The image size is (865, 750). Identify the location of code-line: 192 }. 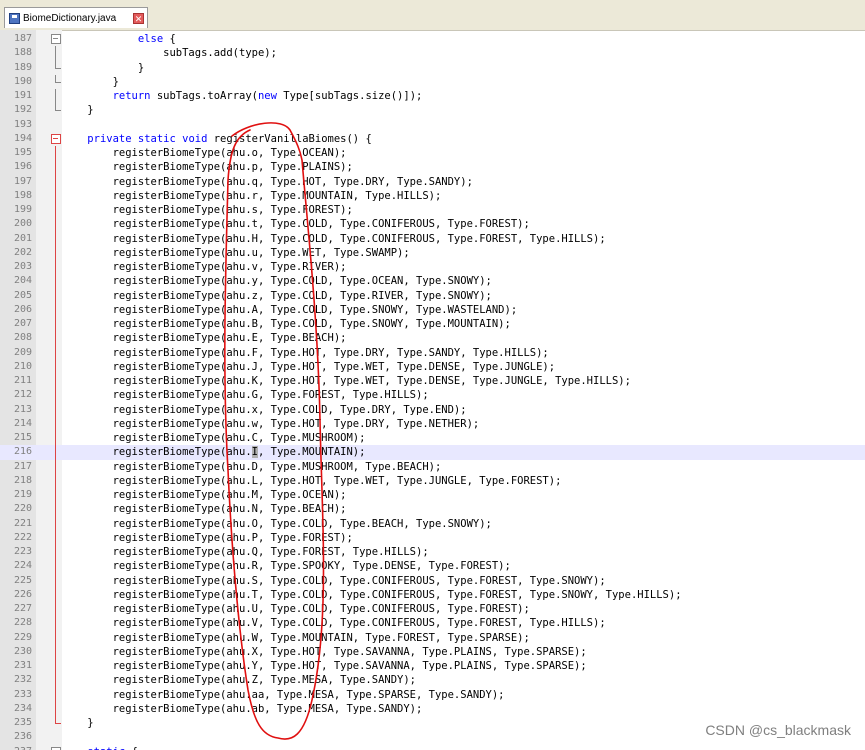
(432, 110).